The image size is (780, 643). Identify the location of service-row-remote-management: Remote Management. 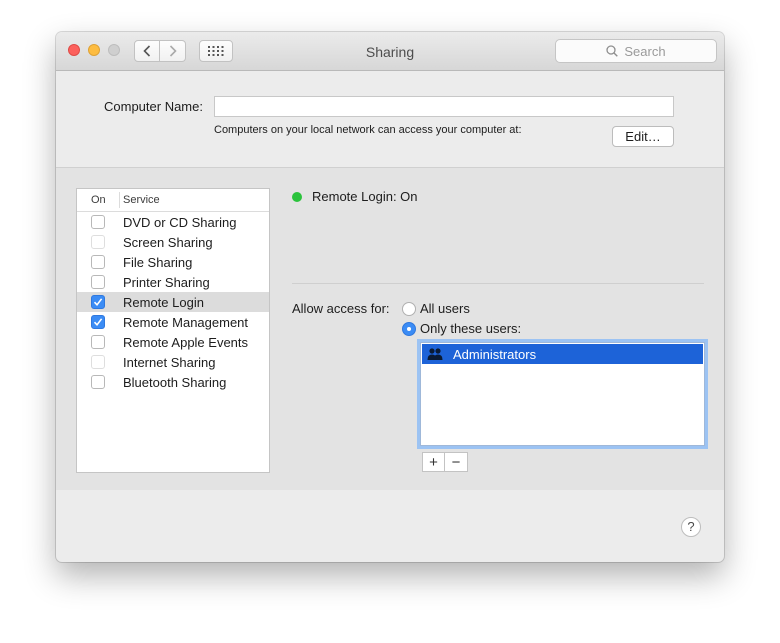
(173, 322).